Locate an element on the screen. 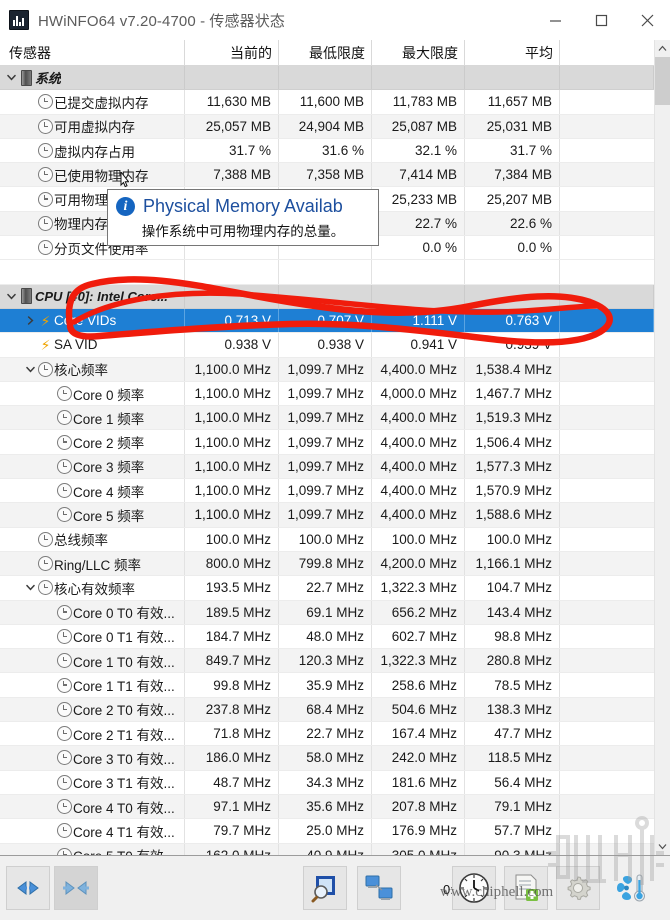  logging-button is located at coordinates (526, 888).